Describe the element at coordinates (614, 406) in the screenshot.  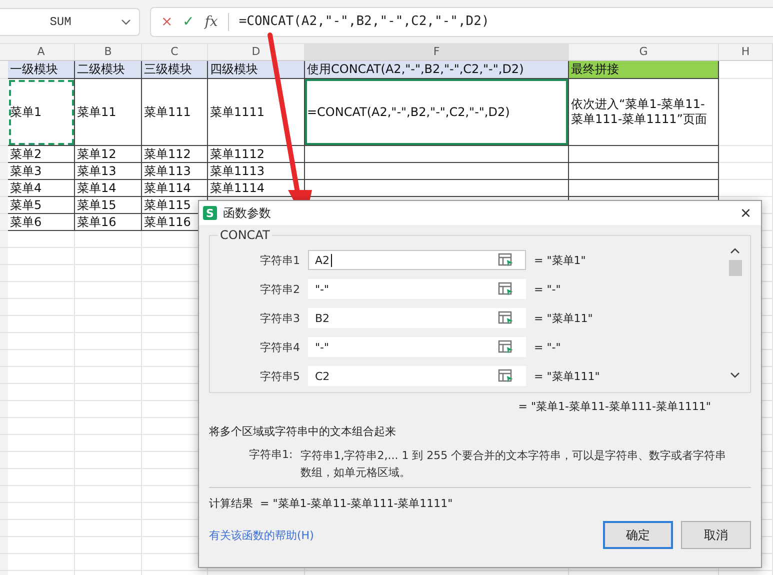
I see `formula-result: = "菜单1-菜单11-菜单111-菜单1111"` at that location.